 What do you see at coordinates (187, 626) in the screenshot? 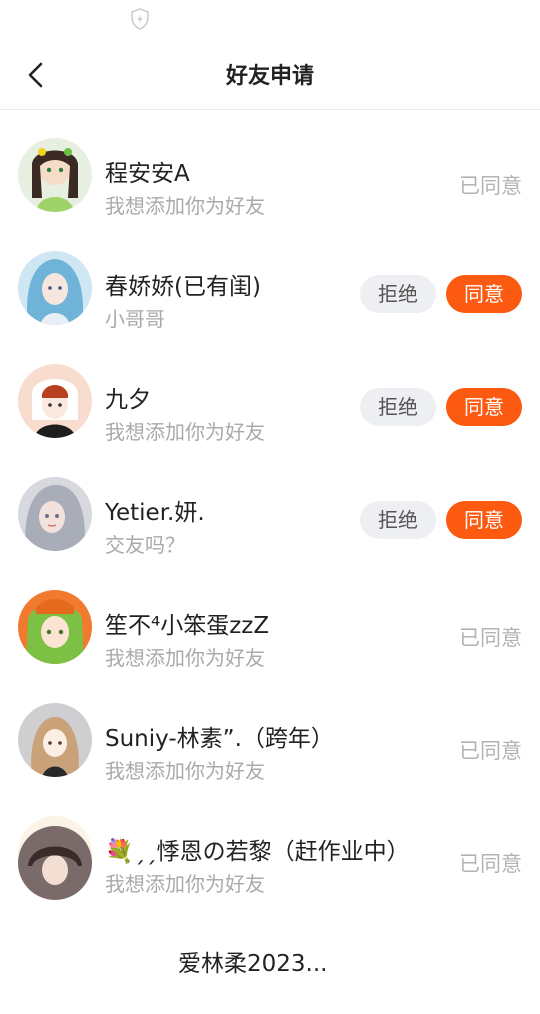
I see `requester-name: 笙不⁴小笨蛋zzZ` at bounding box center [187, 626].